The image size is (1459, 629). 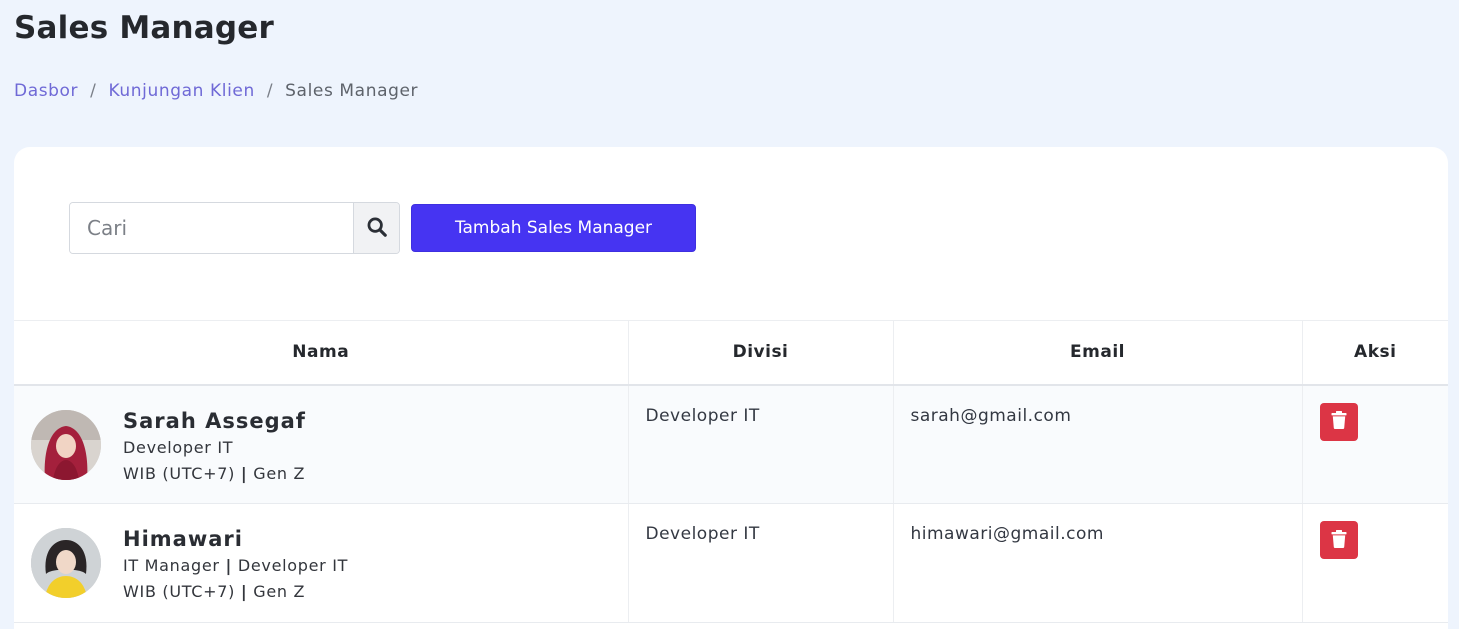 What do you see at coordinates (1098, 563) in the screenshot?
I see `email-cell: himawari@gmail.com` at bounding box center [1098, 563].